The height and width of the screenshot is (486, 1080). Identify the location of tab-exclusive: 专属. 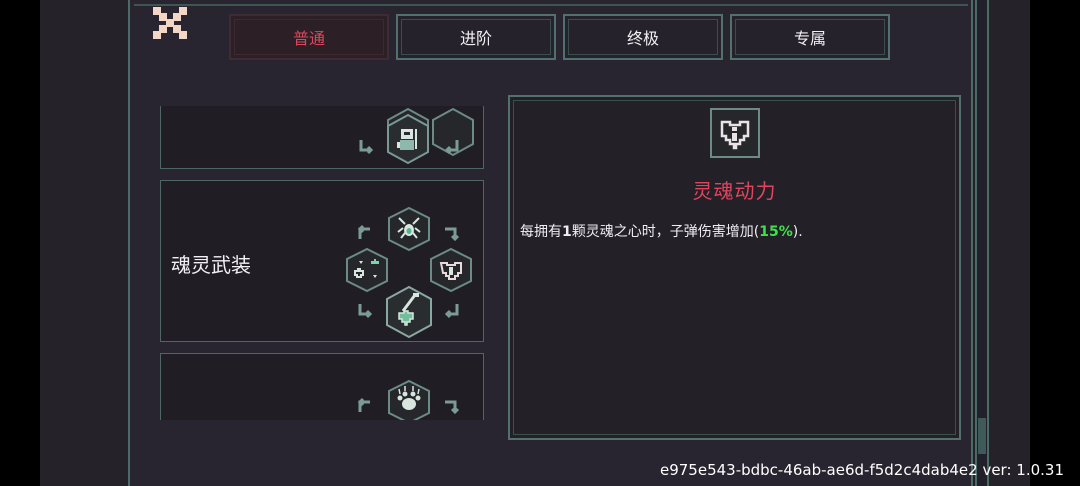
(810, 37).